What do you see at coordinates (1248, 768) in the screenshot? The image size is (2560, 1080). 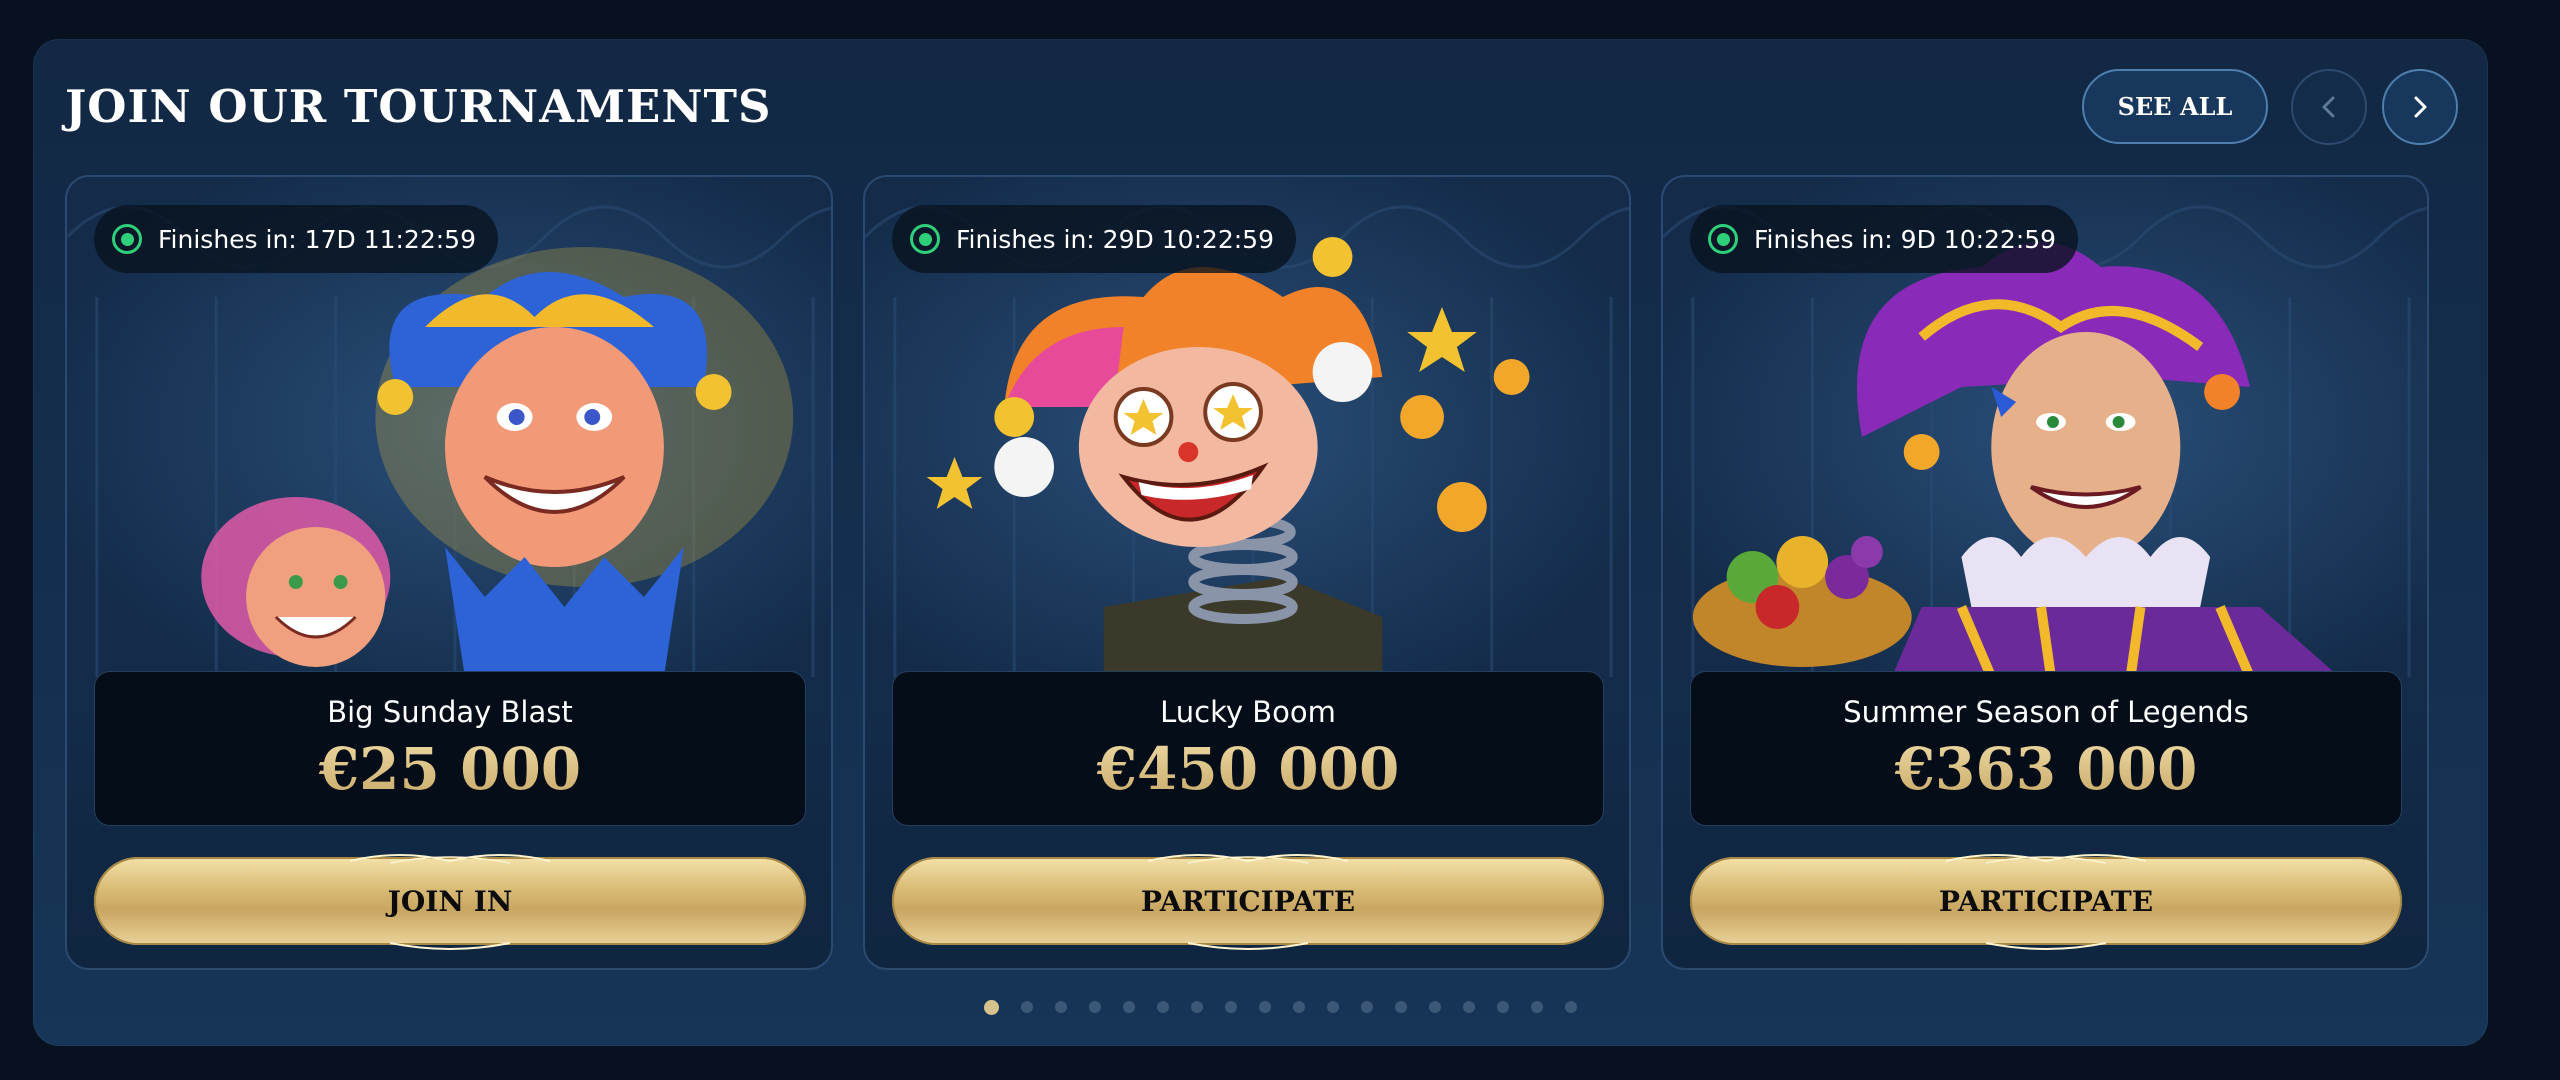 I see `tournament-prize: €450 000` at bounding box center [1248, 768].